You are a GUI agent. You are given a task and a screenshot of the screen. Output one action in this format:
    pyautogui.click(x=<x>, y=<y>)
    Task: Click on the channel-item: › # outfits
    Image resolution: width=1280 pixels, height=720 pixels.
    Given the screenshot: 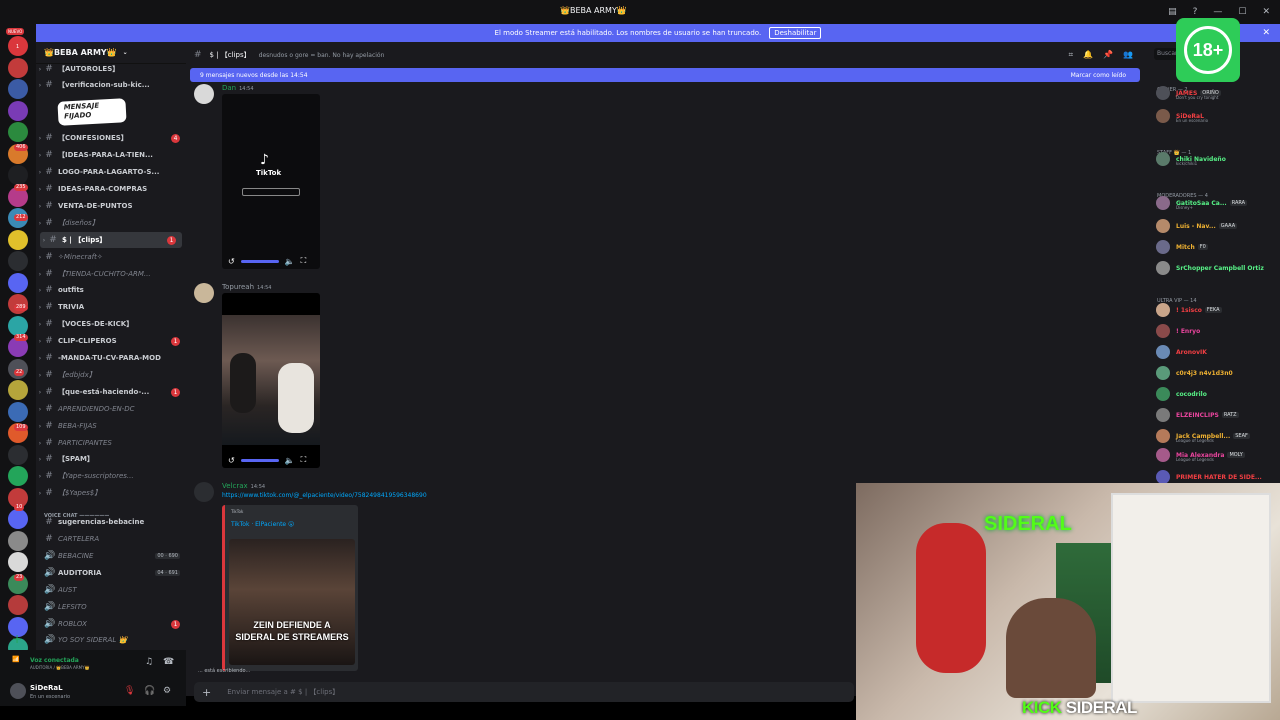 What is the action you would take?
    pyautogui.click(x=111, y=290)
    